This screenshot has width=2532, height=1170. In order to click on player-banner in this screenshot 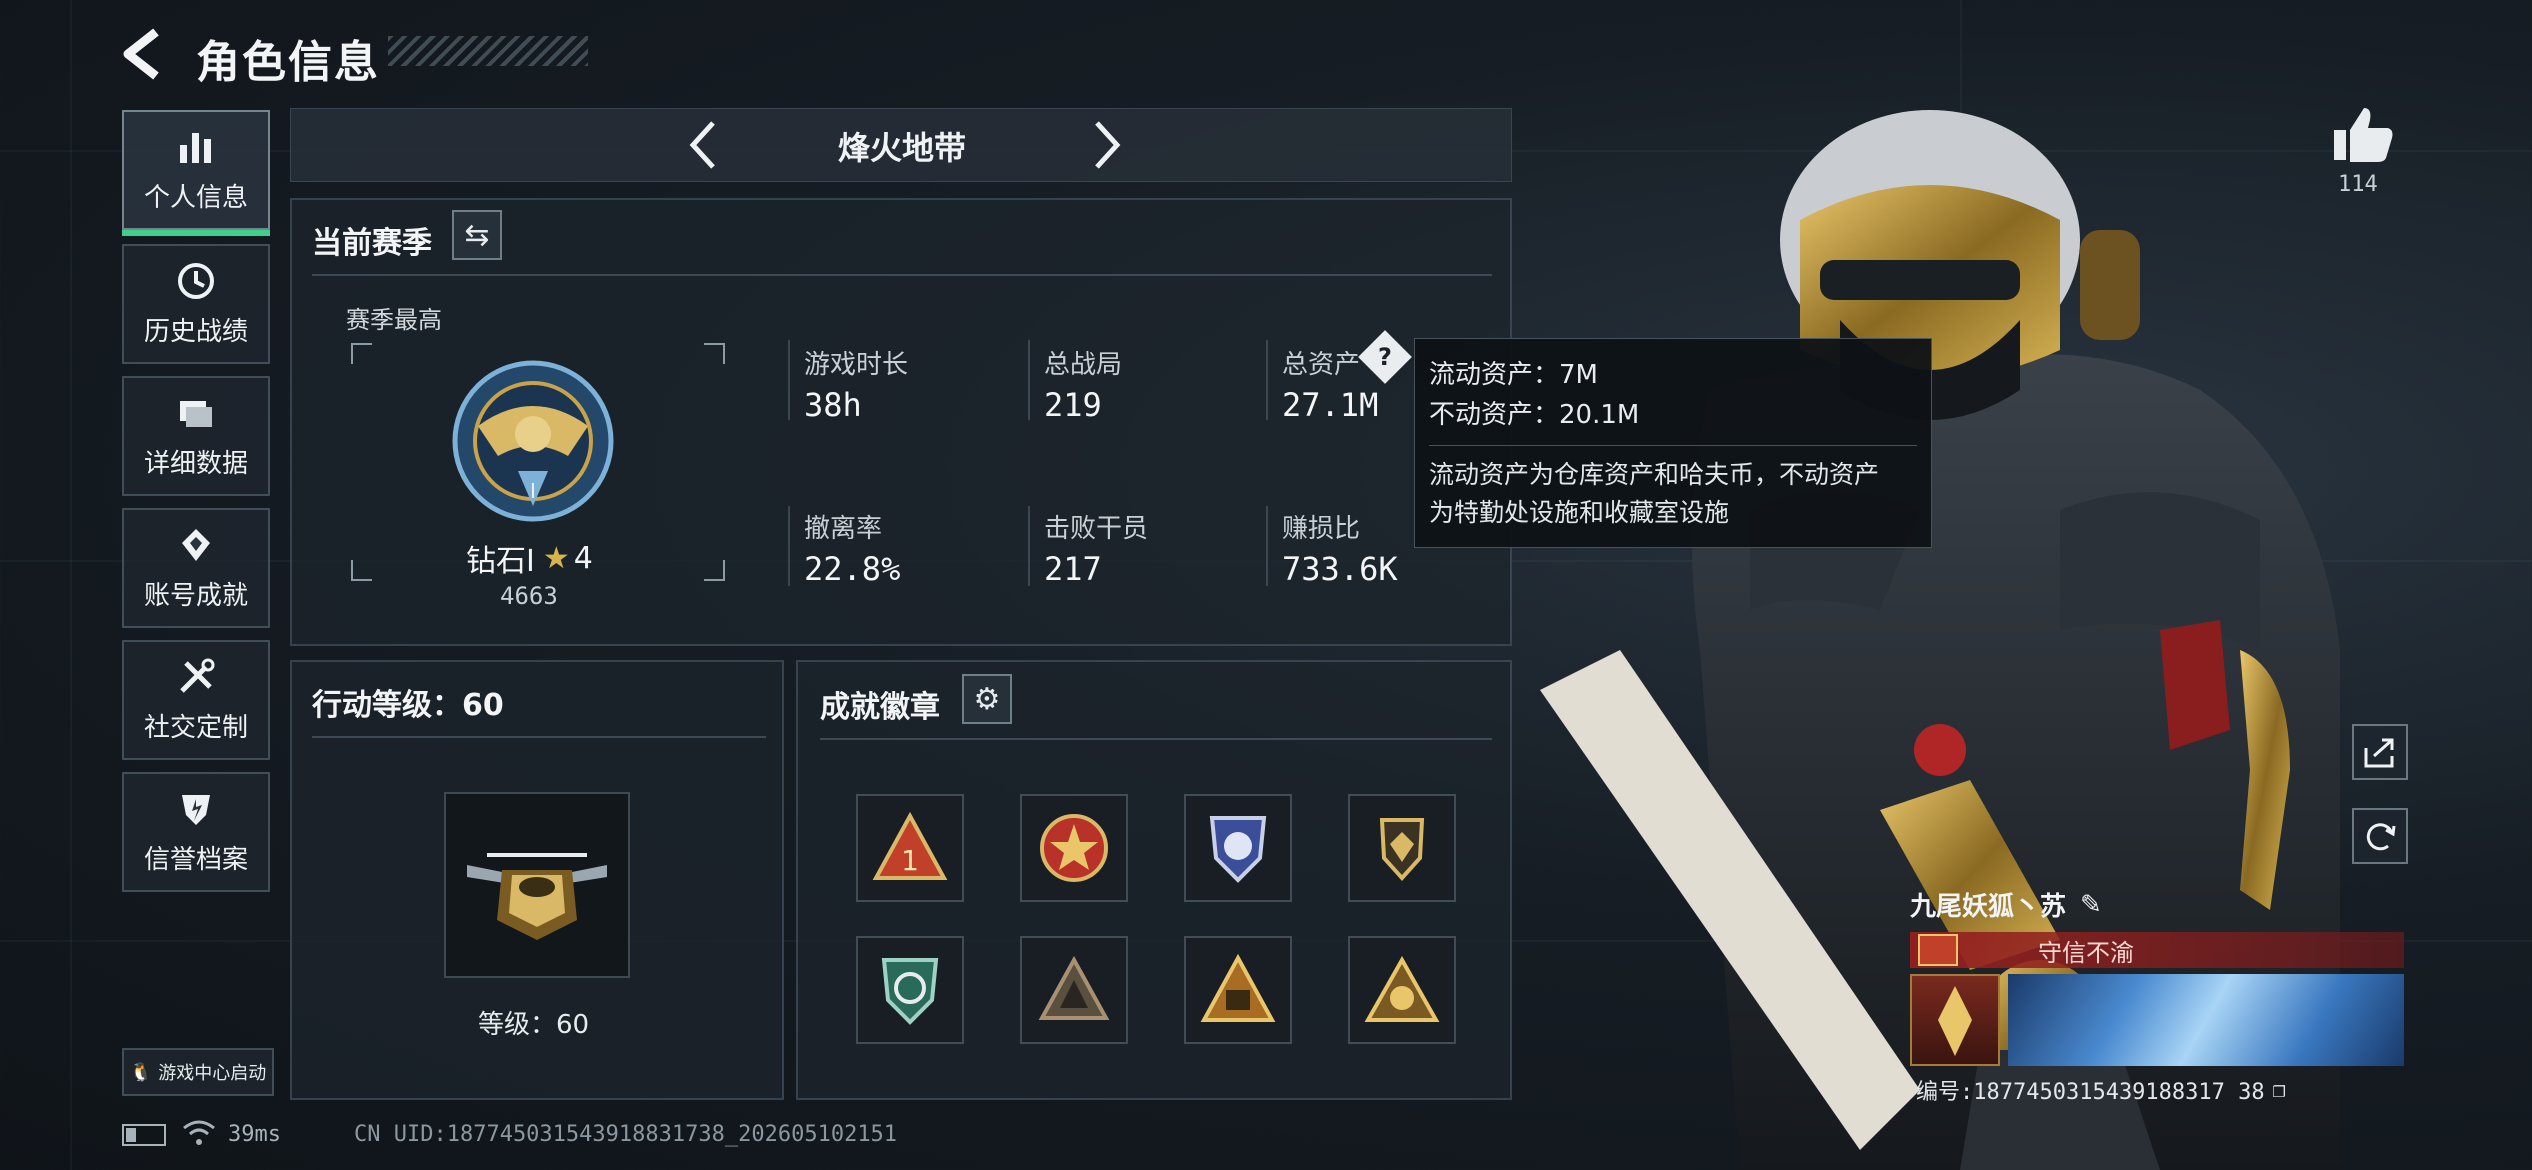, I will do `click(2206, 1020)`.